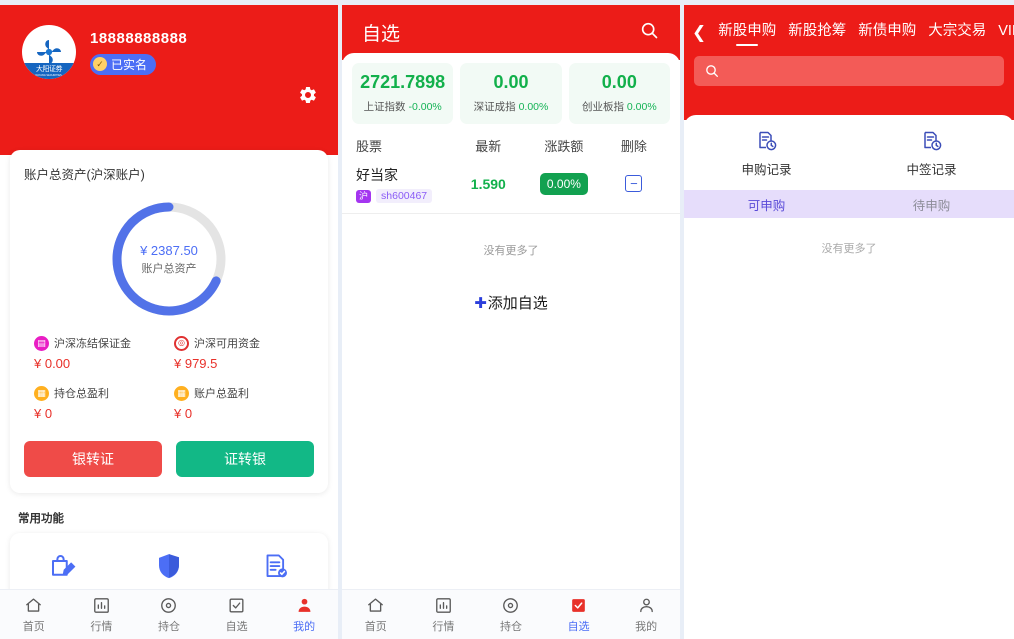 This screenshot has height=639, width=1014. What do you see at coordinates (403, 184) in the screenshot?
I see `stock-identity: 好当家 沪 sh600467` at bounding box center [403, 184].